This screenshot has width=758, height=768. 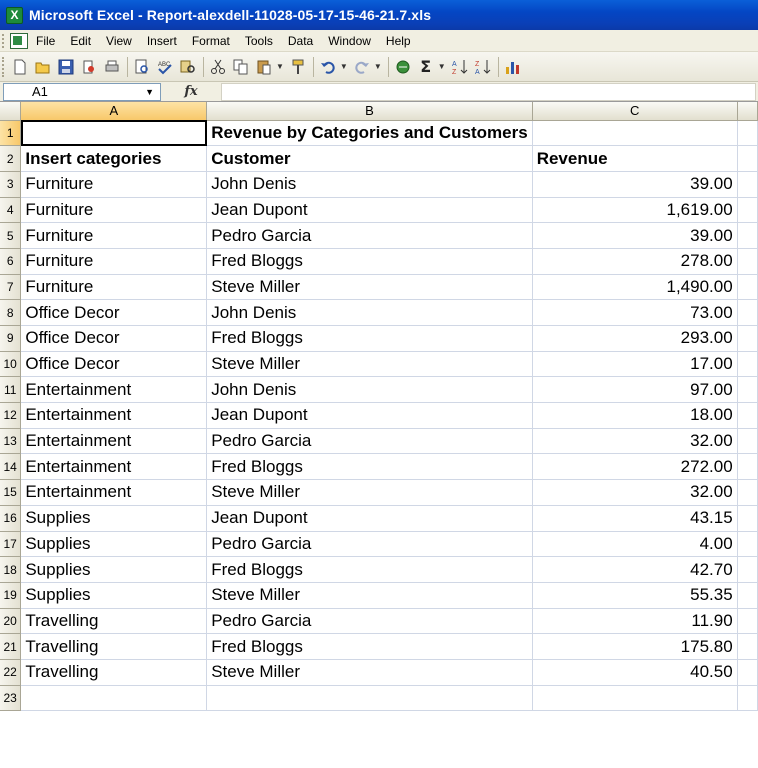 I want to click on insert-function-button: fx, so click(x=191, y=91).